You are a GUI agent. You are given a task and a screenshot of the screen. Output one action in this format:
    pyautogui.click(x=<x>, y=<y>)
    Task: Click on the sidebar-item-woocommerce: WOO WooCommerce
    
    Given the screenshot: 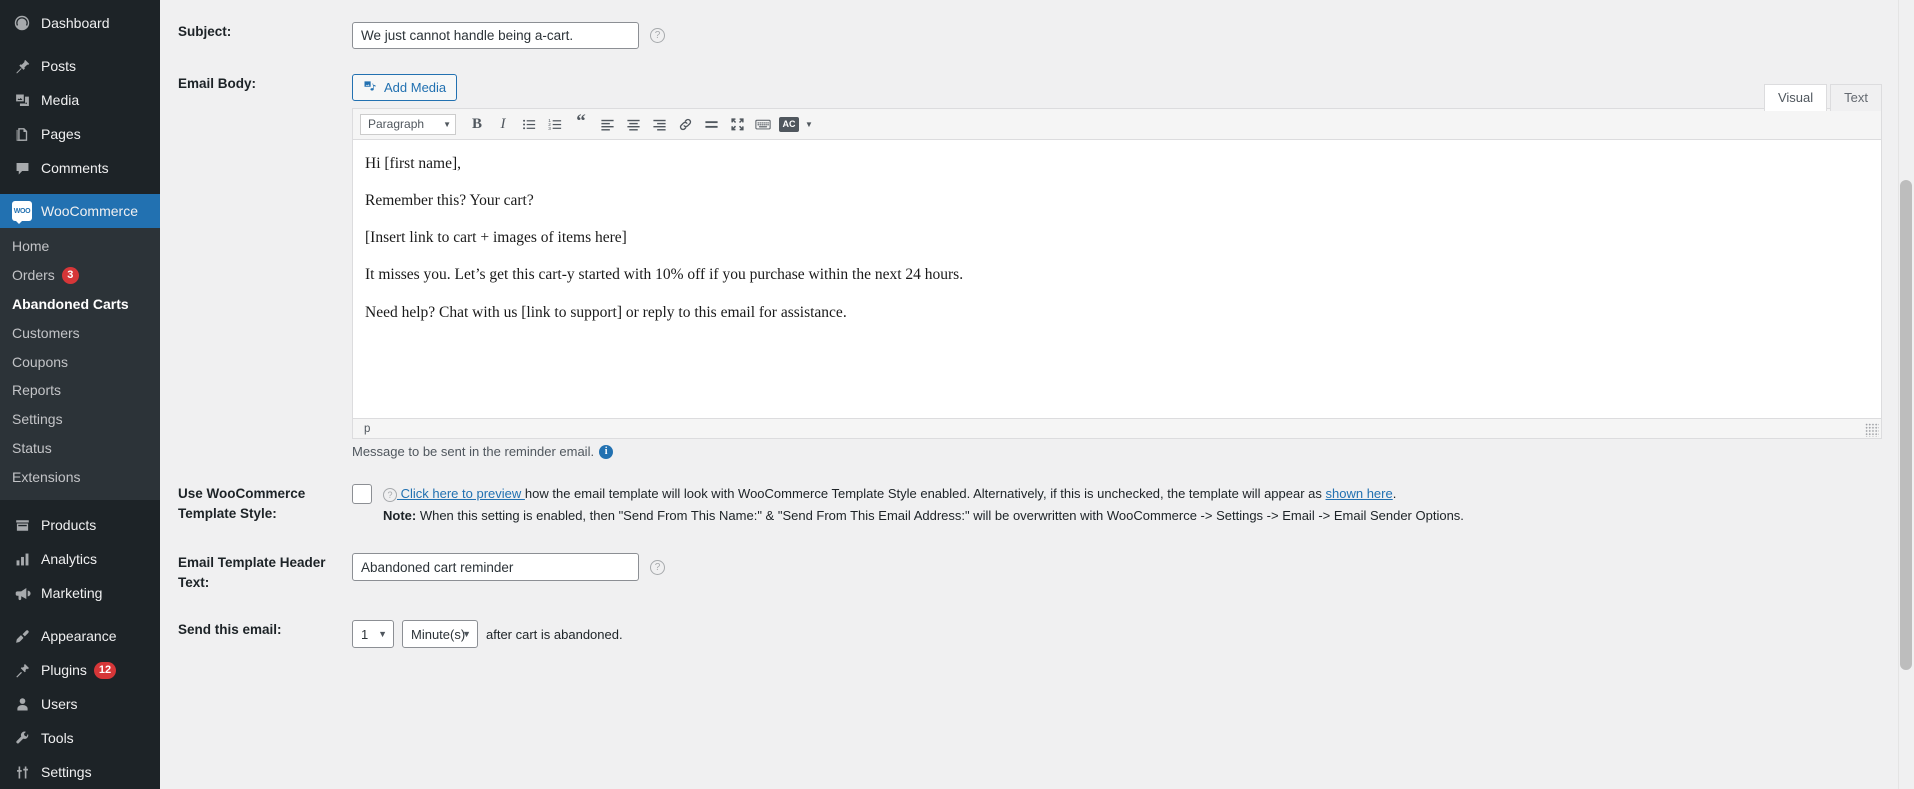 What is the action you would take?
    pyautogui.click(x=80, y=211)
    